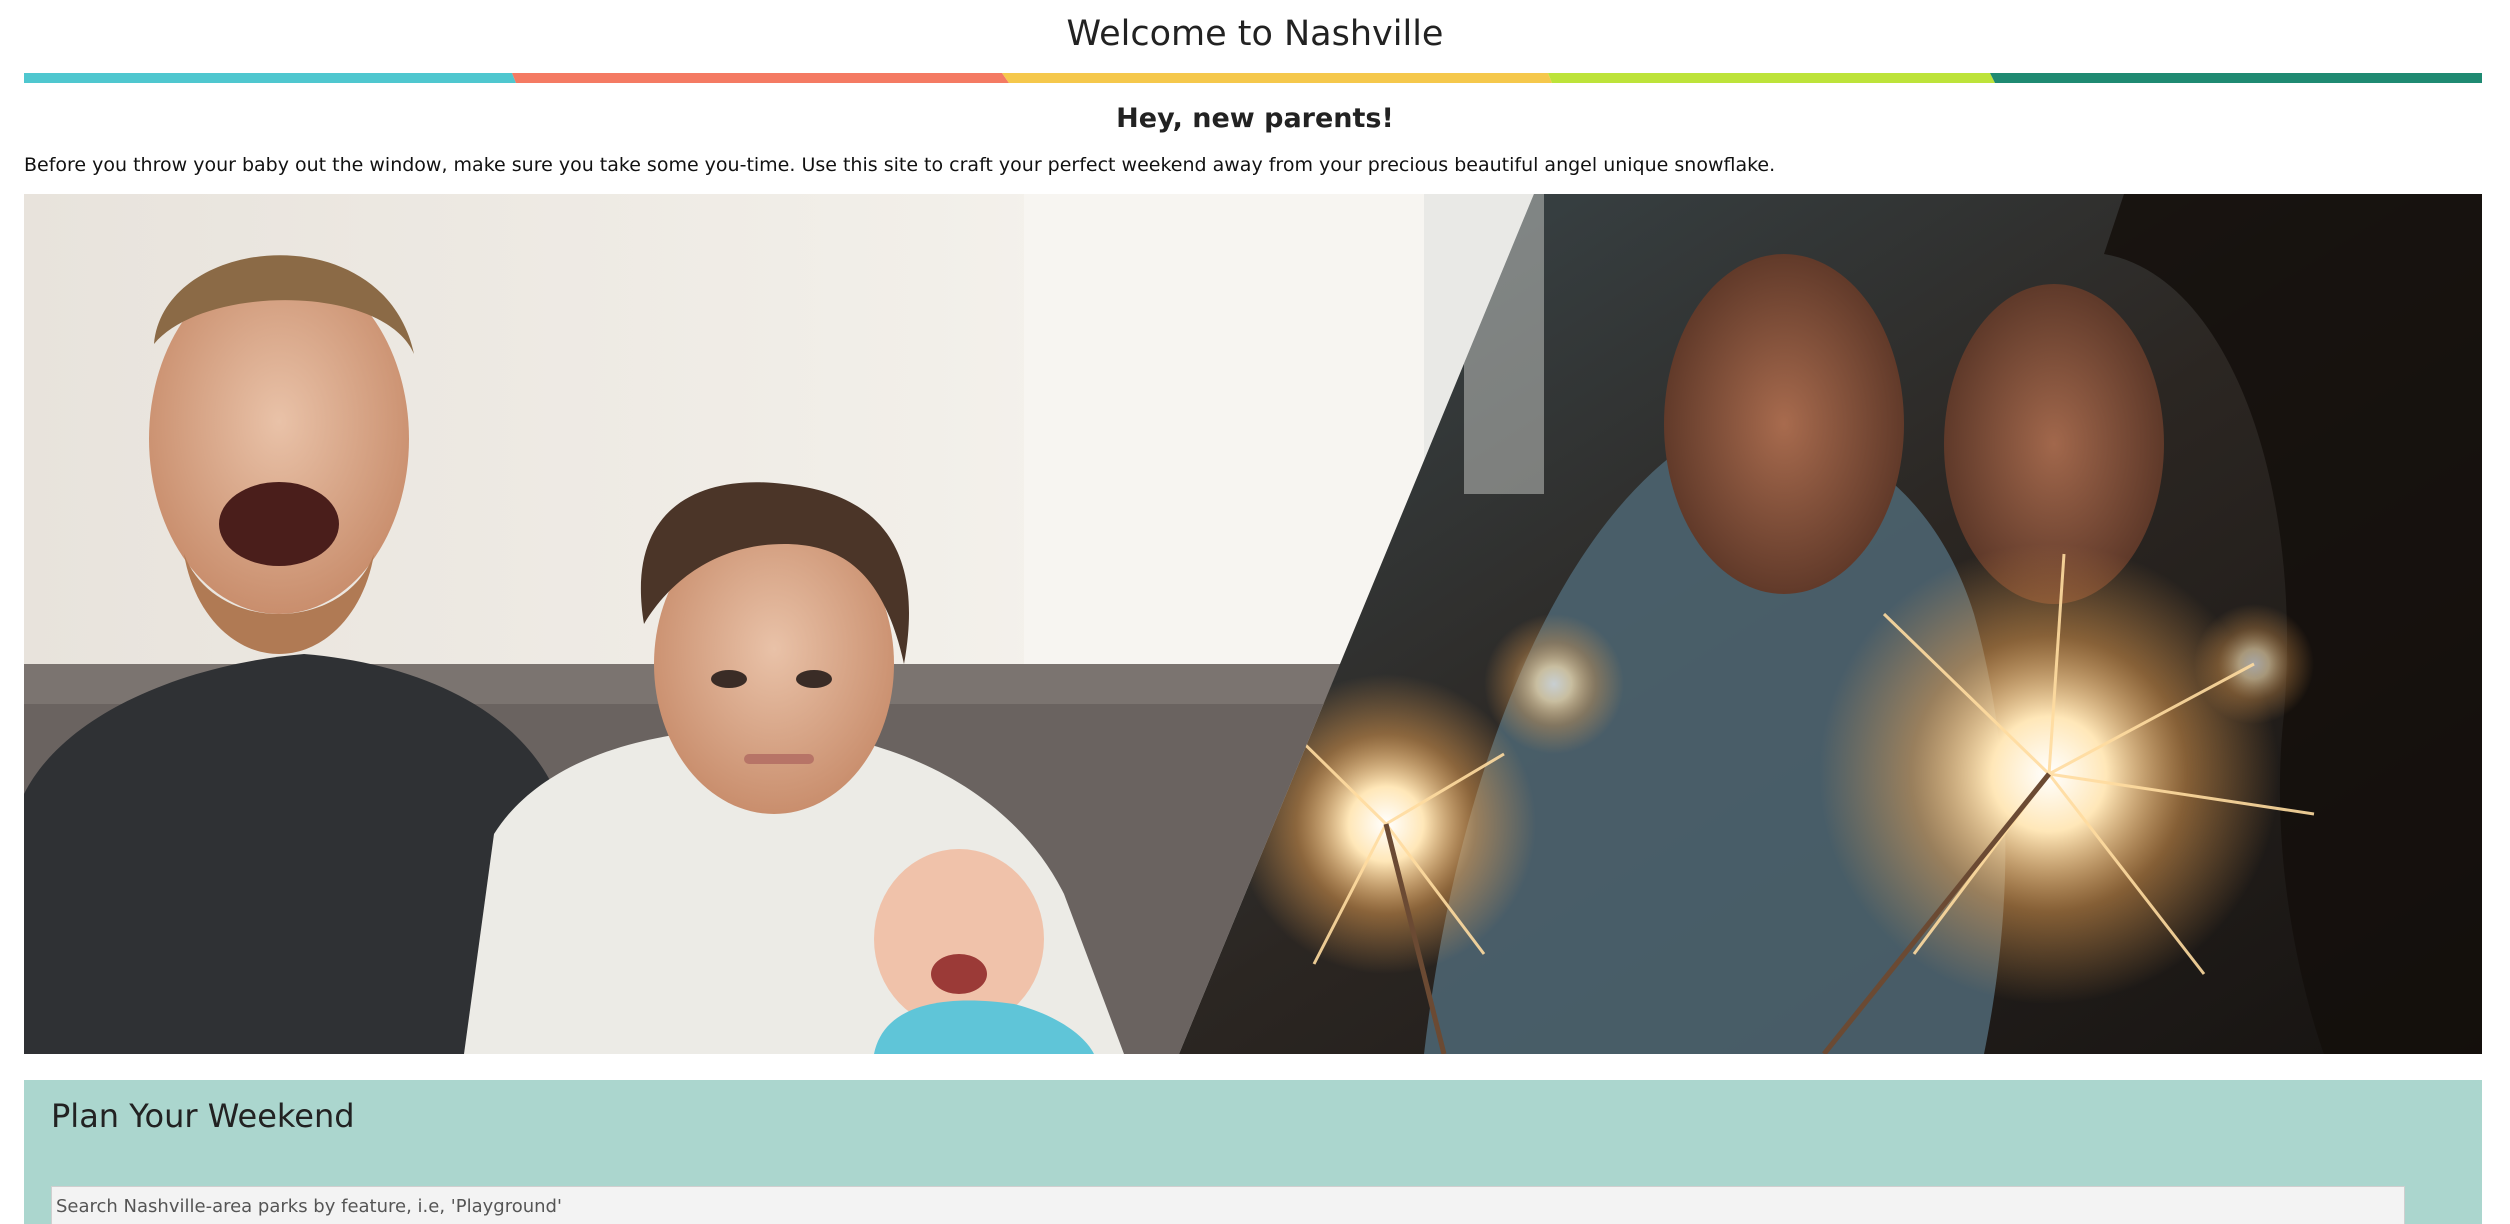  I want to click on rainbow-segment-green, so click(2236, 78).